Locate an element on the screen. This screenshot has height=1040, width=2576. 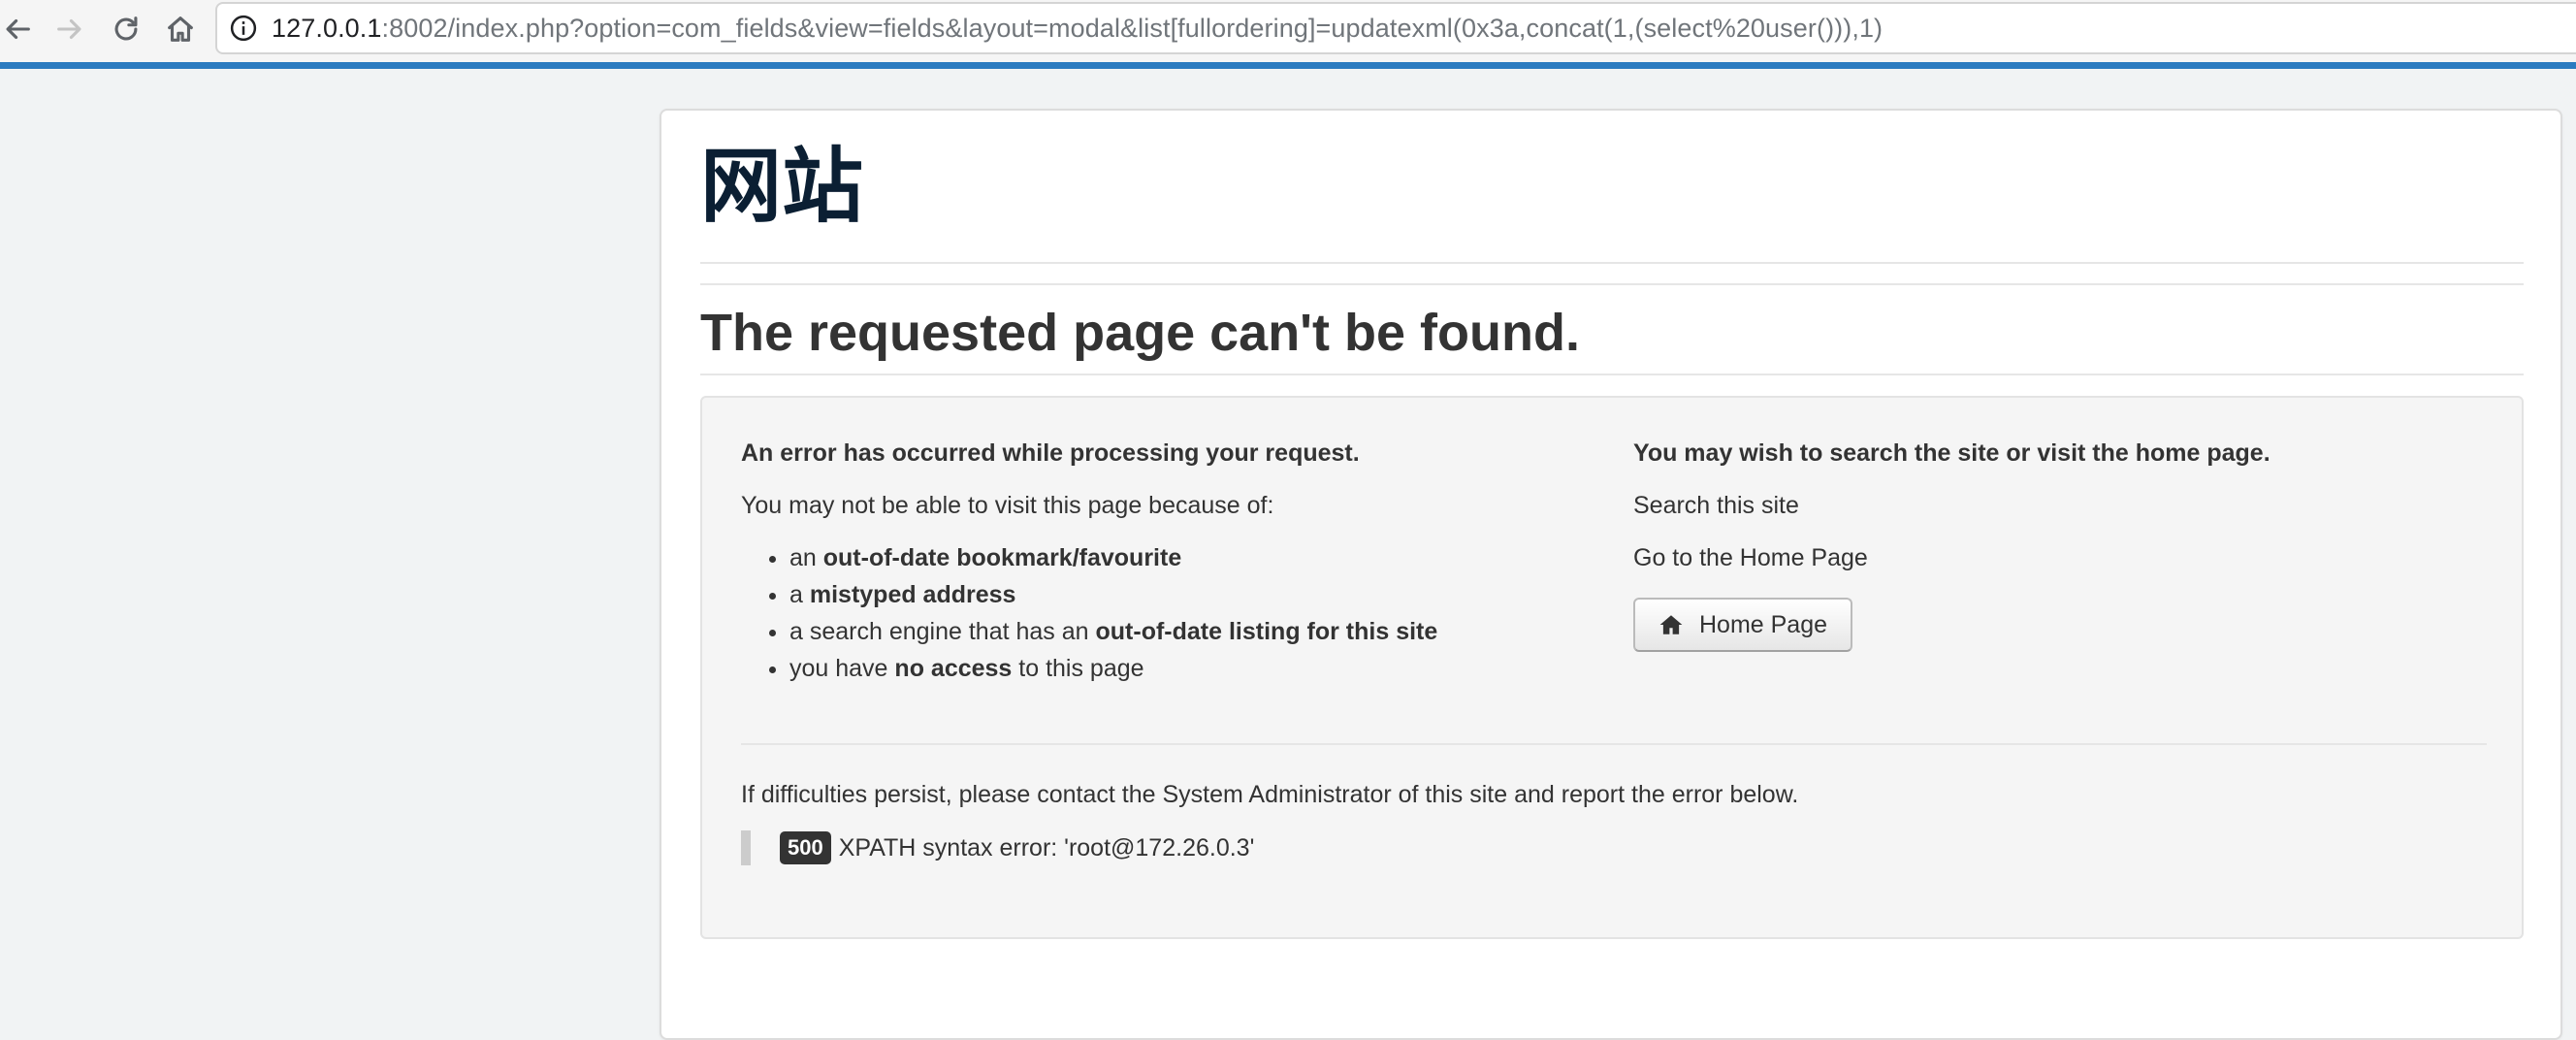
reload-button is located at coordinates (126, 29).